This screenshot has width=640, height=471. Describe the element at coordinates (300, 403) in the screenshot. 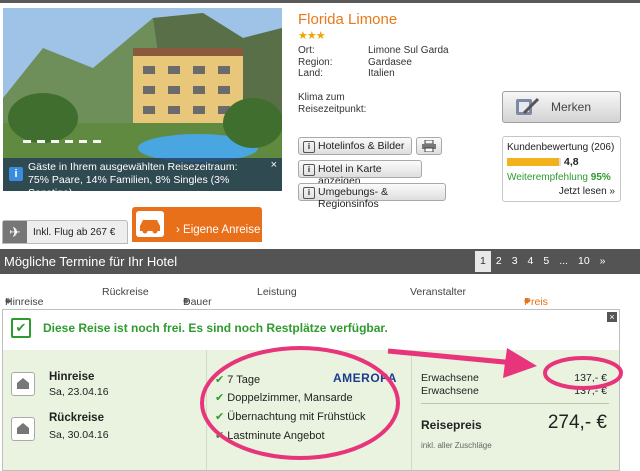

I see `annotation-circle-features` at that location.